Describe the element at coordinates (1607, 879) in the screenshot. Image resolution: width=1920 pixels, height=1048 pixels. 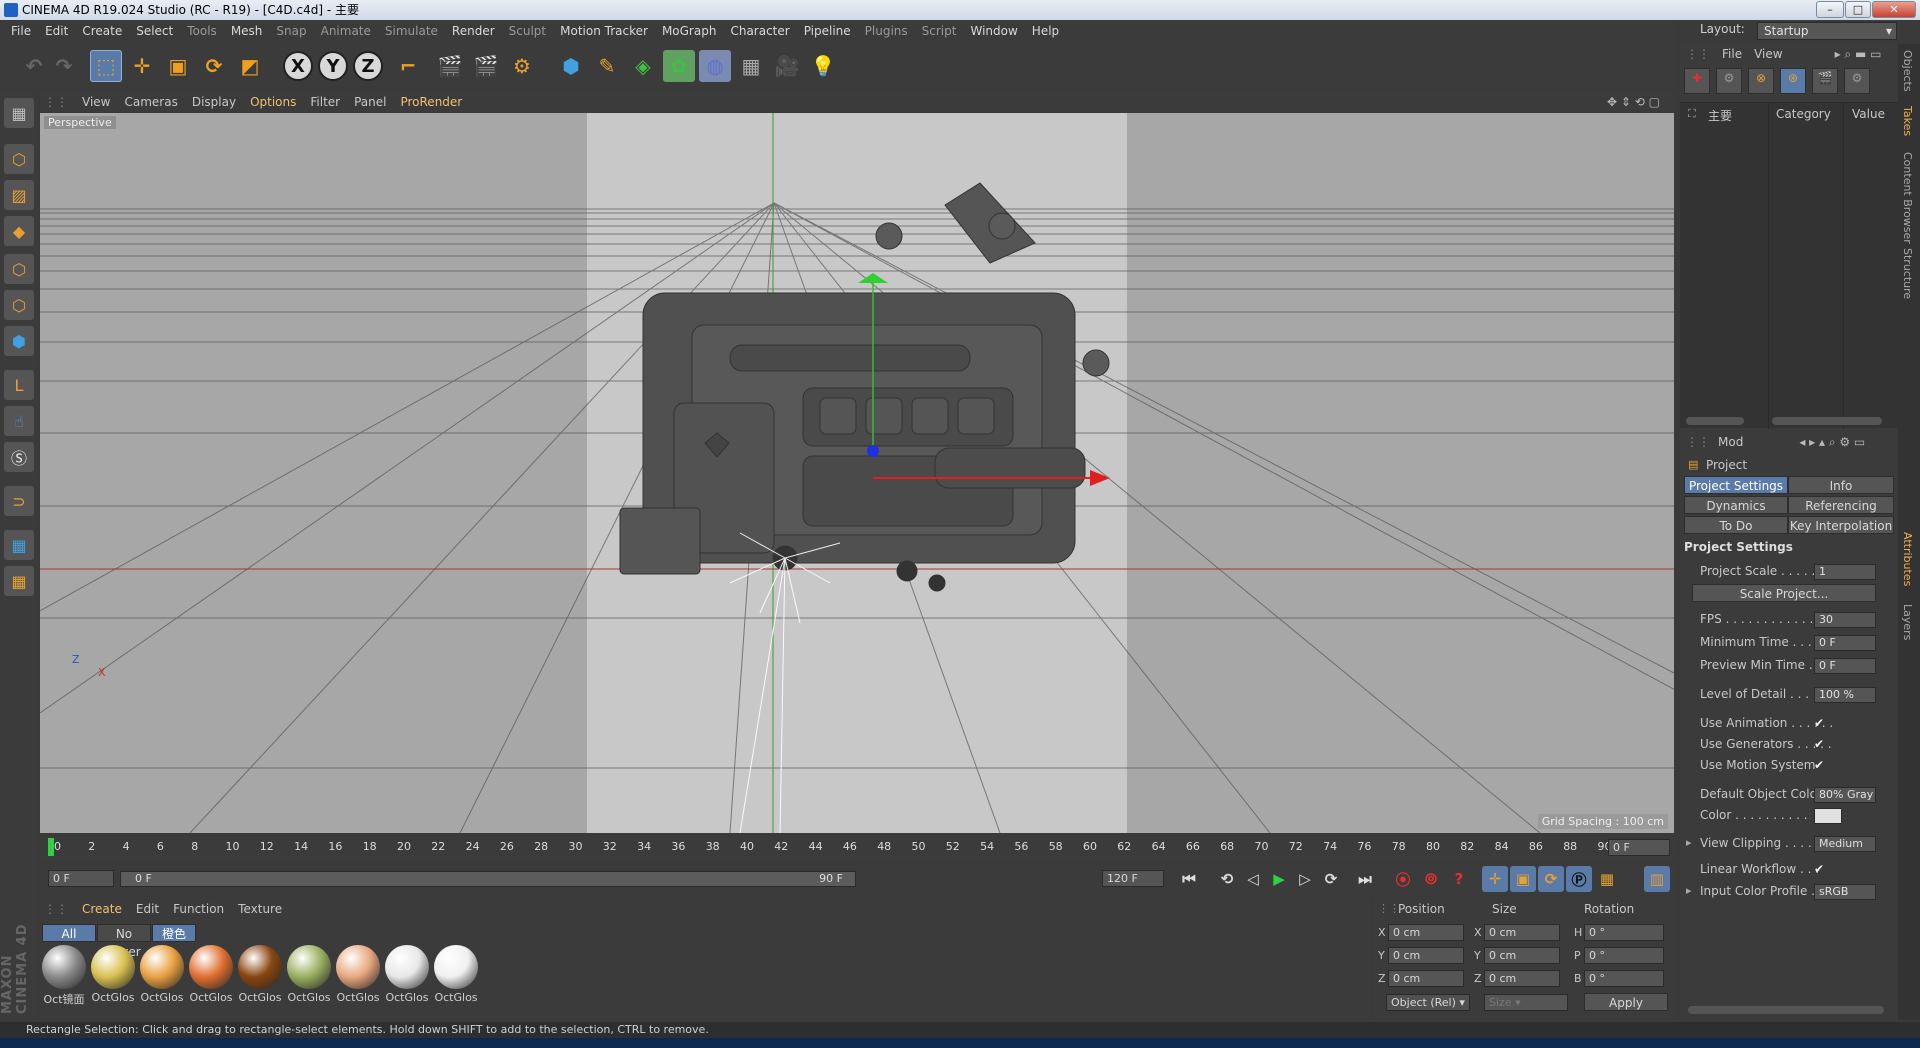
I see `key-point-level-icon: ▦` at that location.